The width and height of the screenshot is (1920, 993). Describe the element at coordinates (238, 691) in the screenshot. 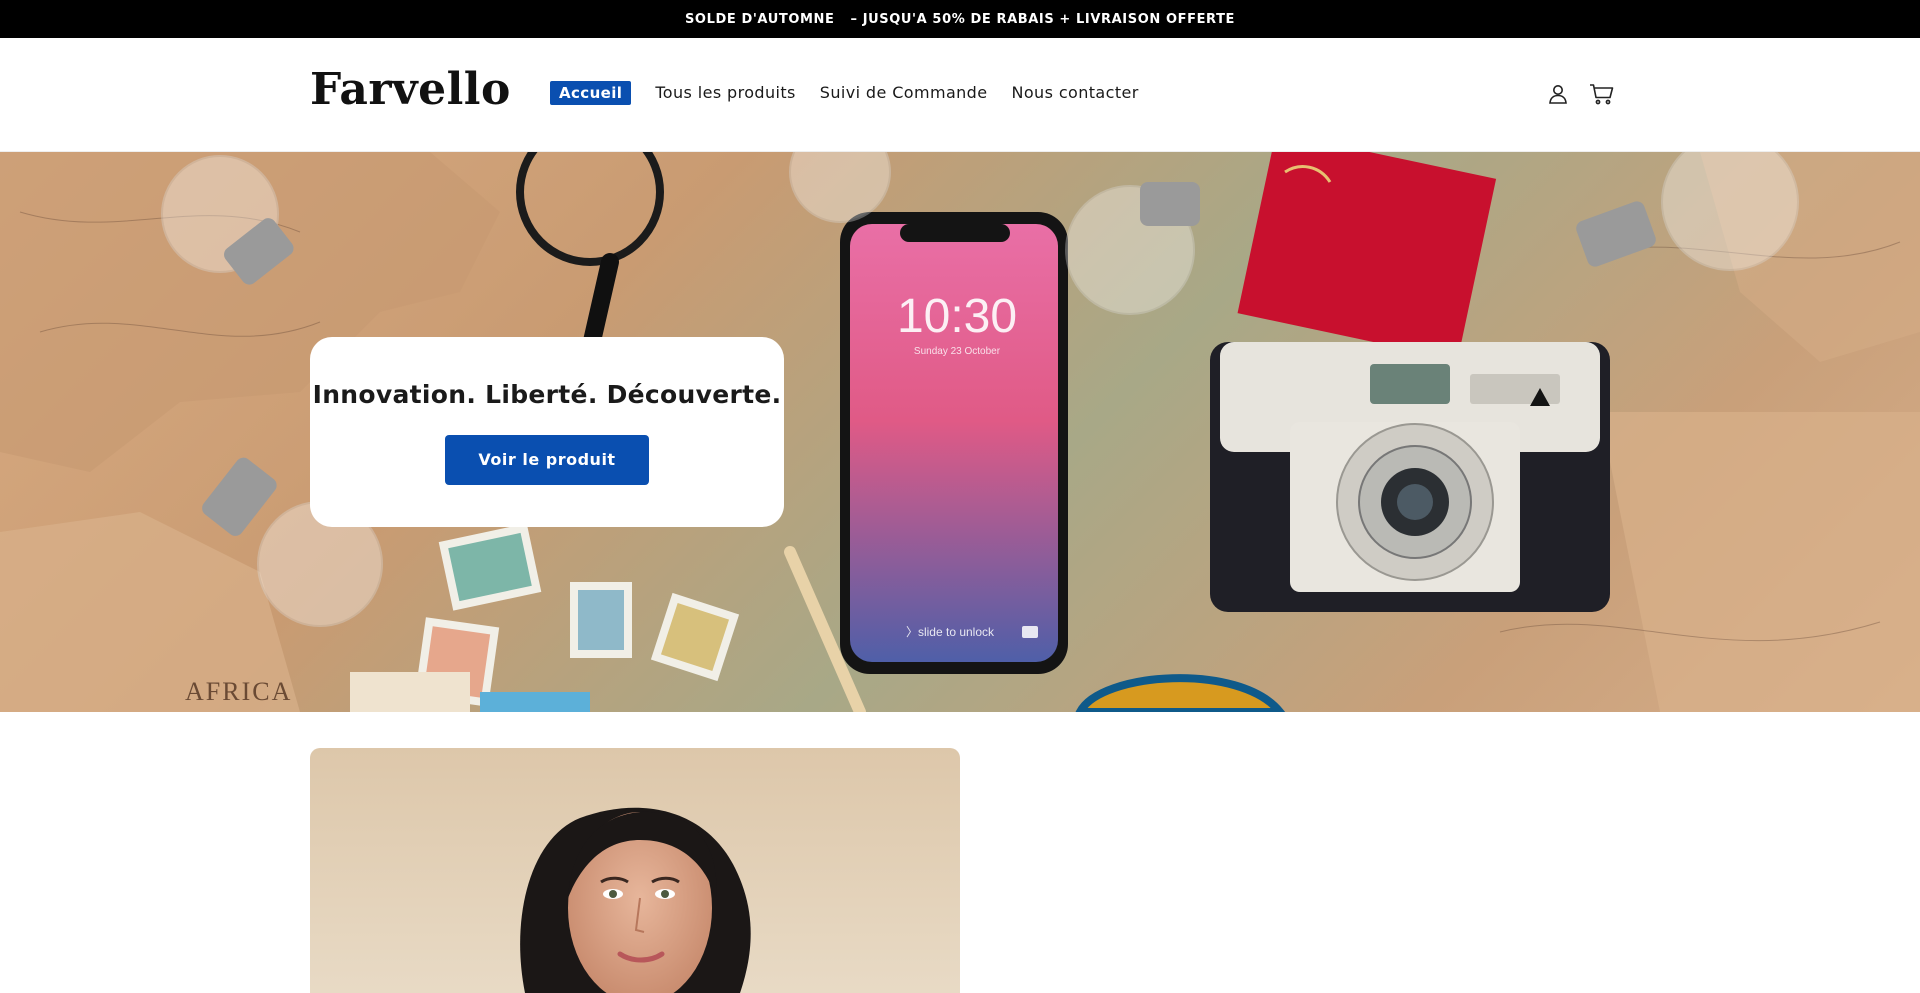

I see `map-label-africa: AFRICA` at that location.